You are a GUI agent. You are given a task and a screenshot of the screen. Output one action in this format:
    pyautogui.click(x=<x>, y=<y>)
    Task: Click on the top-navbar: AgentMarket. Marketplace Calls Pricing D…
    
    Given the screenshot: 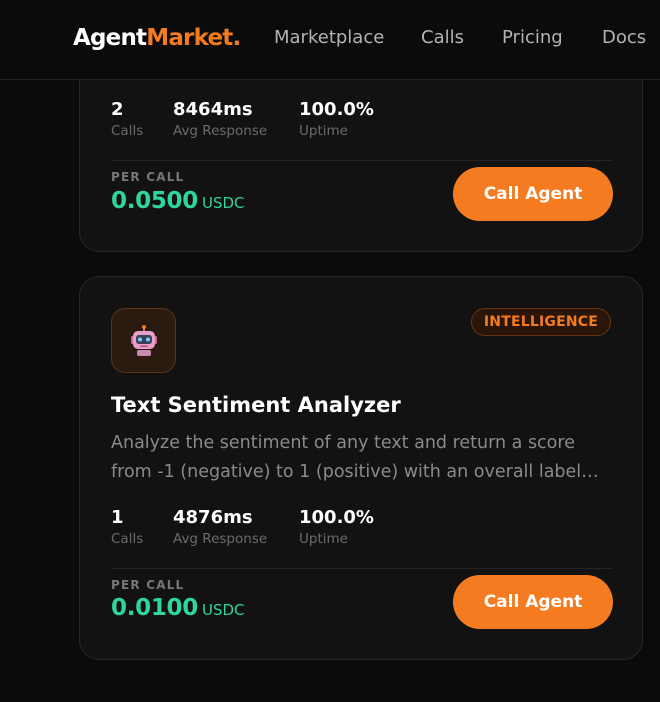 What is the action you would take?
    pyautogui.click(x=330, y=40)
    